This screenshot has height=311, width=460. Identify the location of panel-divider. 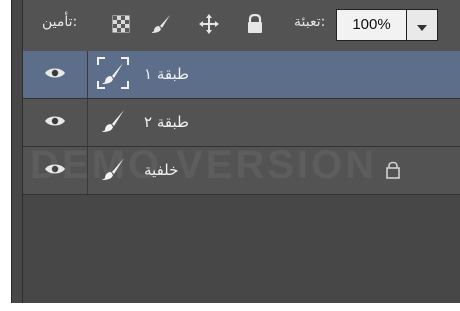
(22, 151).